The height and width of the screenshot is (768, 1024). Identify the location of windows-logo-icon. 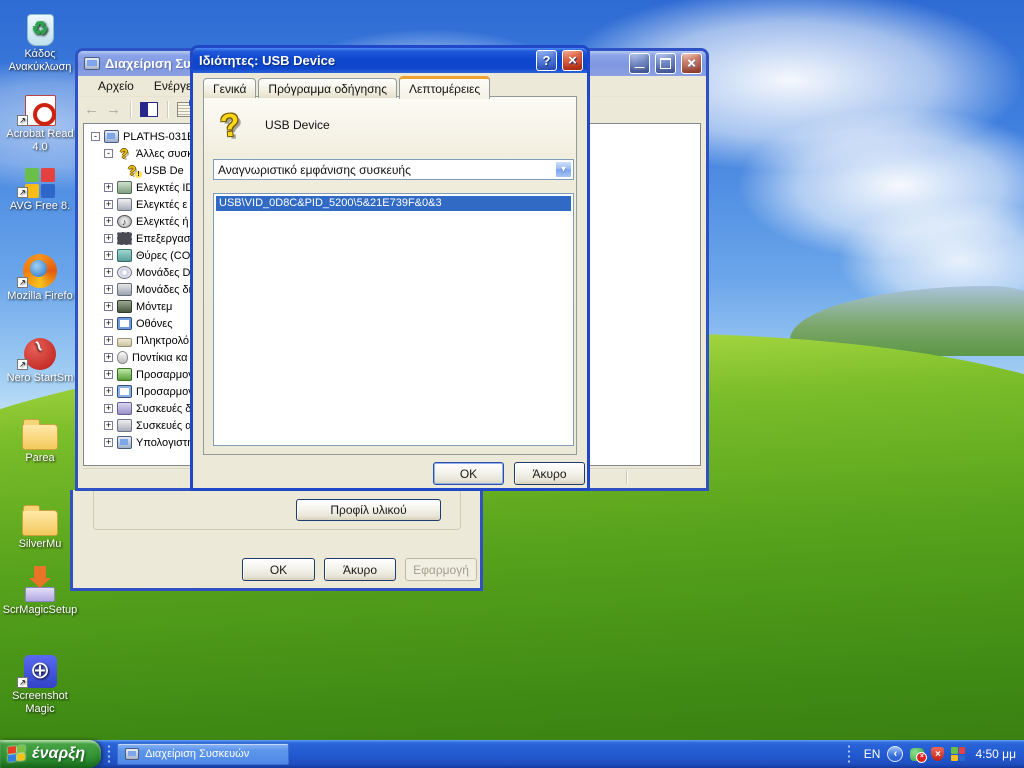
(17, 754).